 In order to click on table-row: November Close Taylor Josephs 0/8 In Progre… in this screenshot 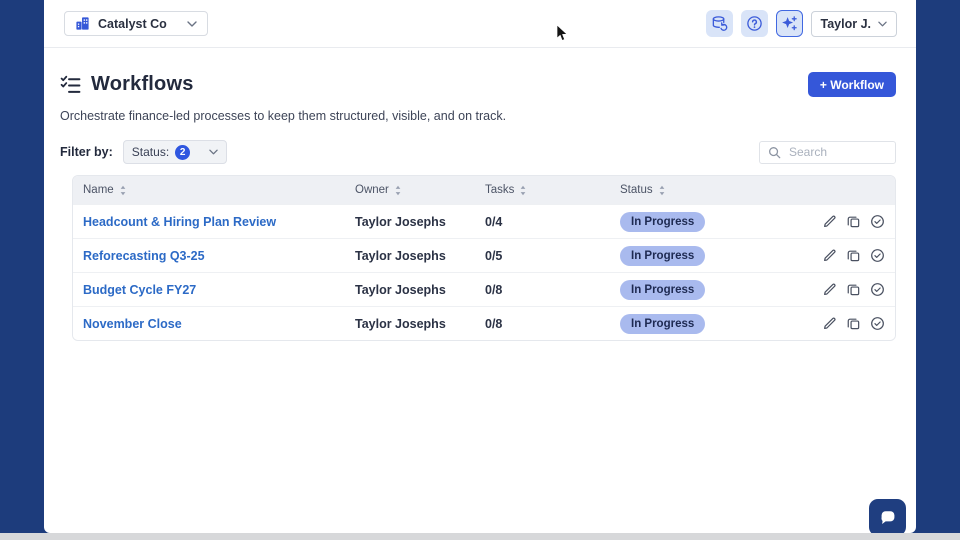, I will do `click(484, 323)`.